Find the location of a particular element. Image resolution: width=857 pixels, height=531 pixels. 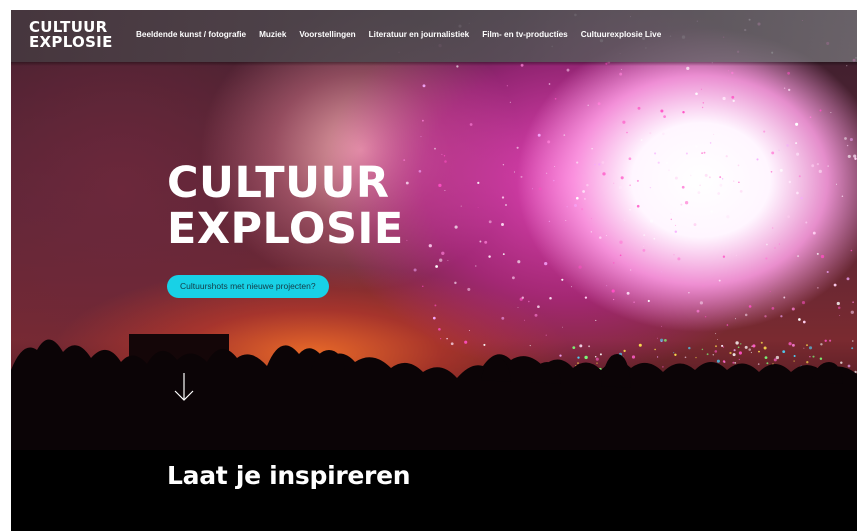

nav-item-muziek: Muziek is located at coordinates (272, 34).